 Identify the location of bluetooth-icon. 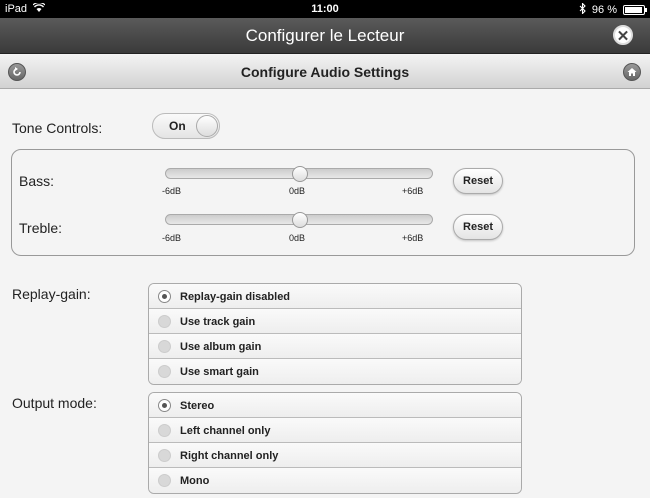
(582, 9).